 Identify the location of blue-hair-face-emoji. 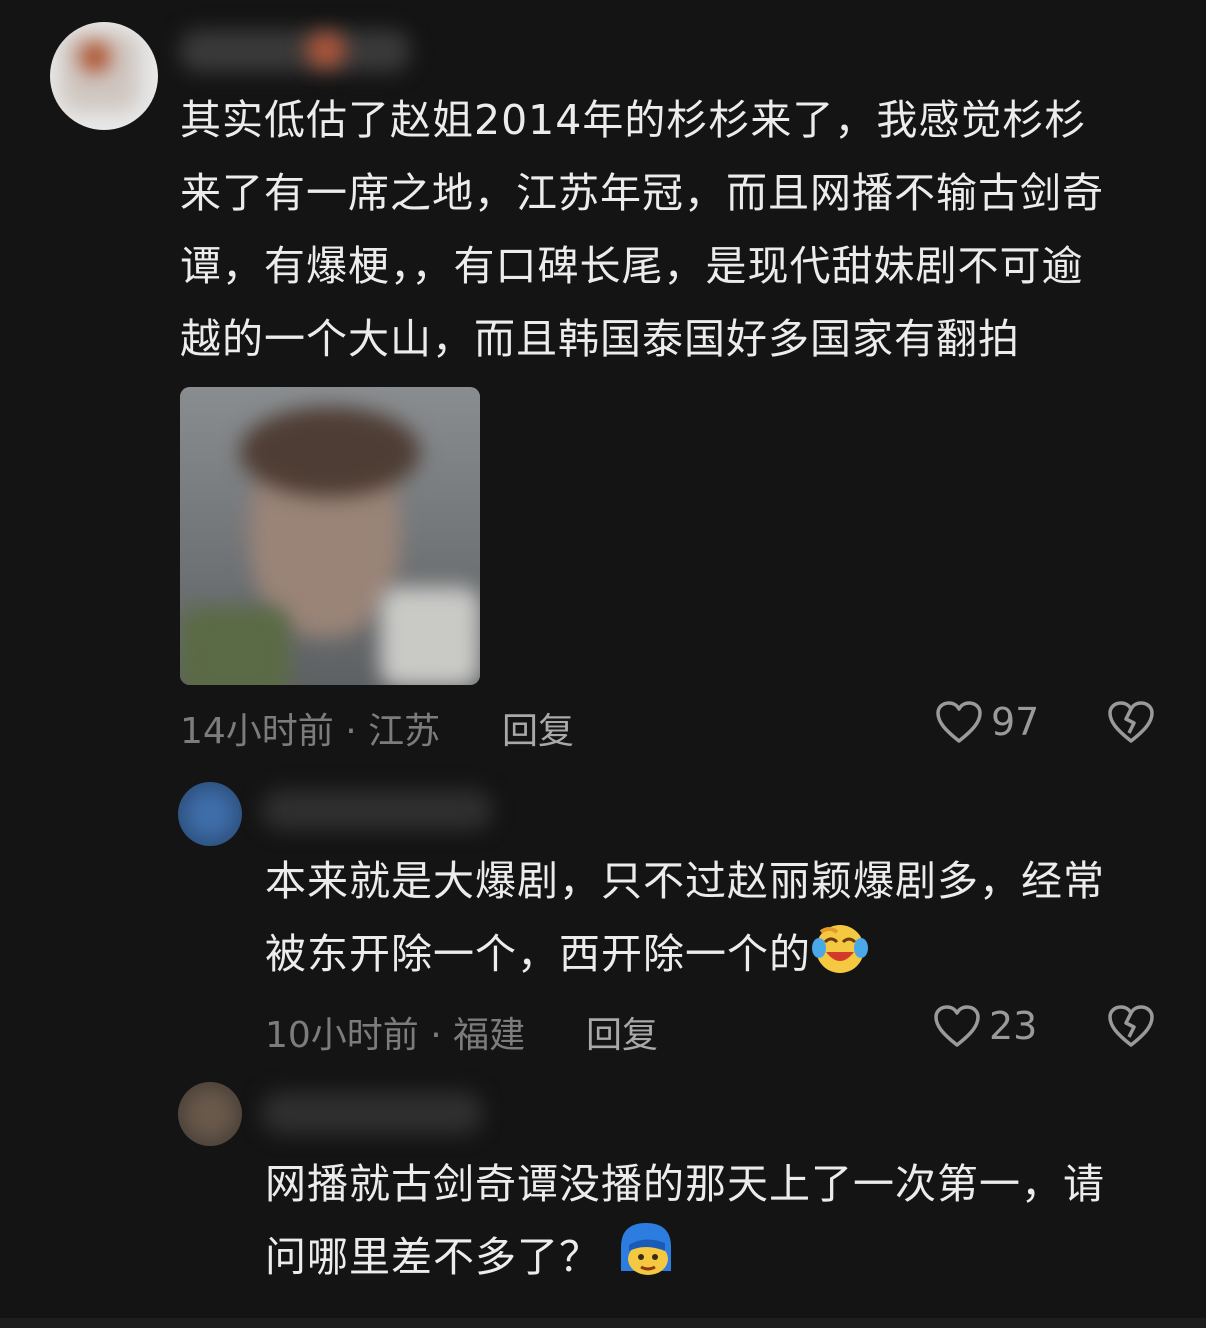
(646, 1261).